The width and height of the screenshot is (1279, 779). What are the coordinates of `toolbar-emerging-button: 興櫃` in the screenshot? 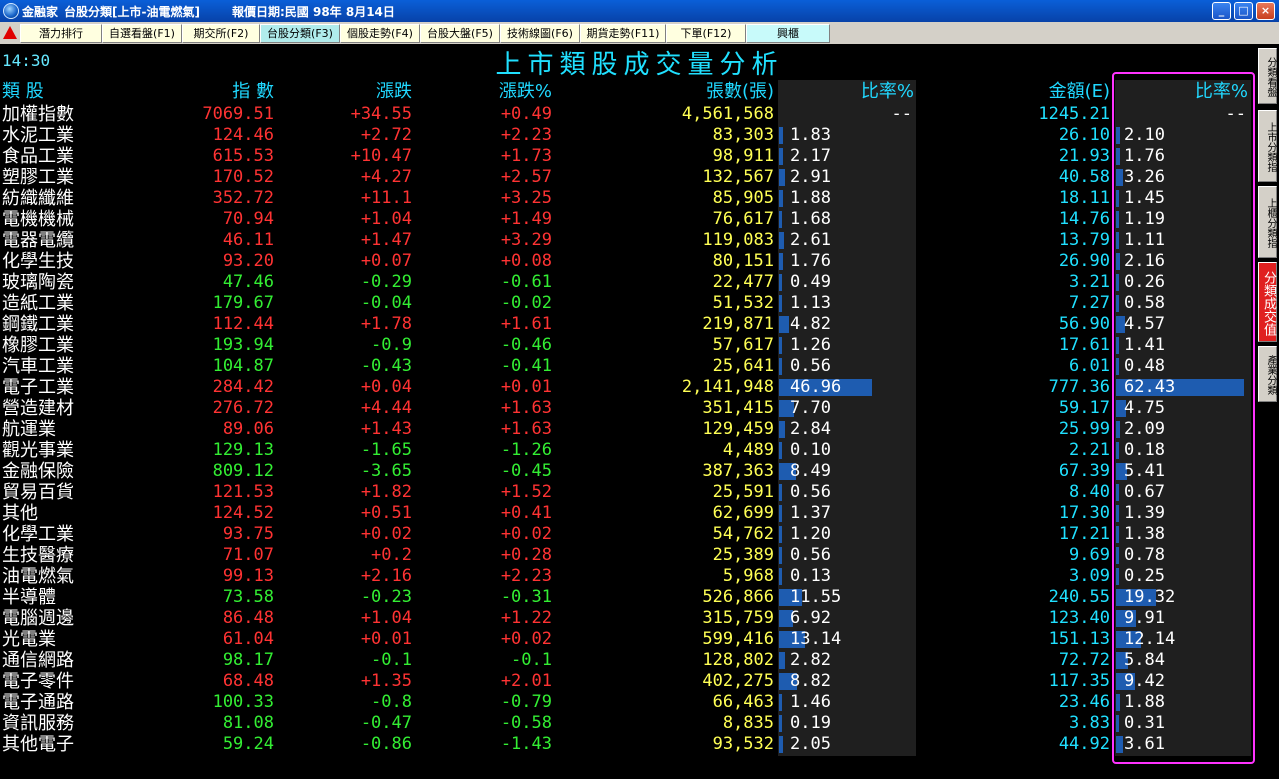 It's located at (788, 33).